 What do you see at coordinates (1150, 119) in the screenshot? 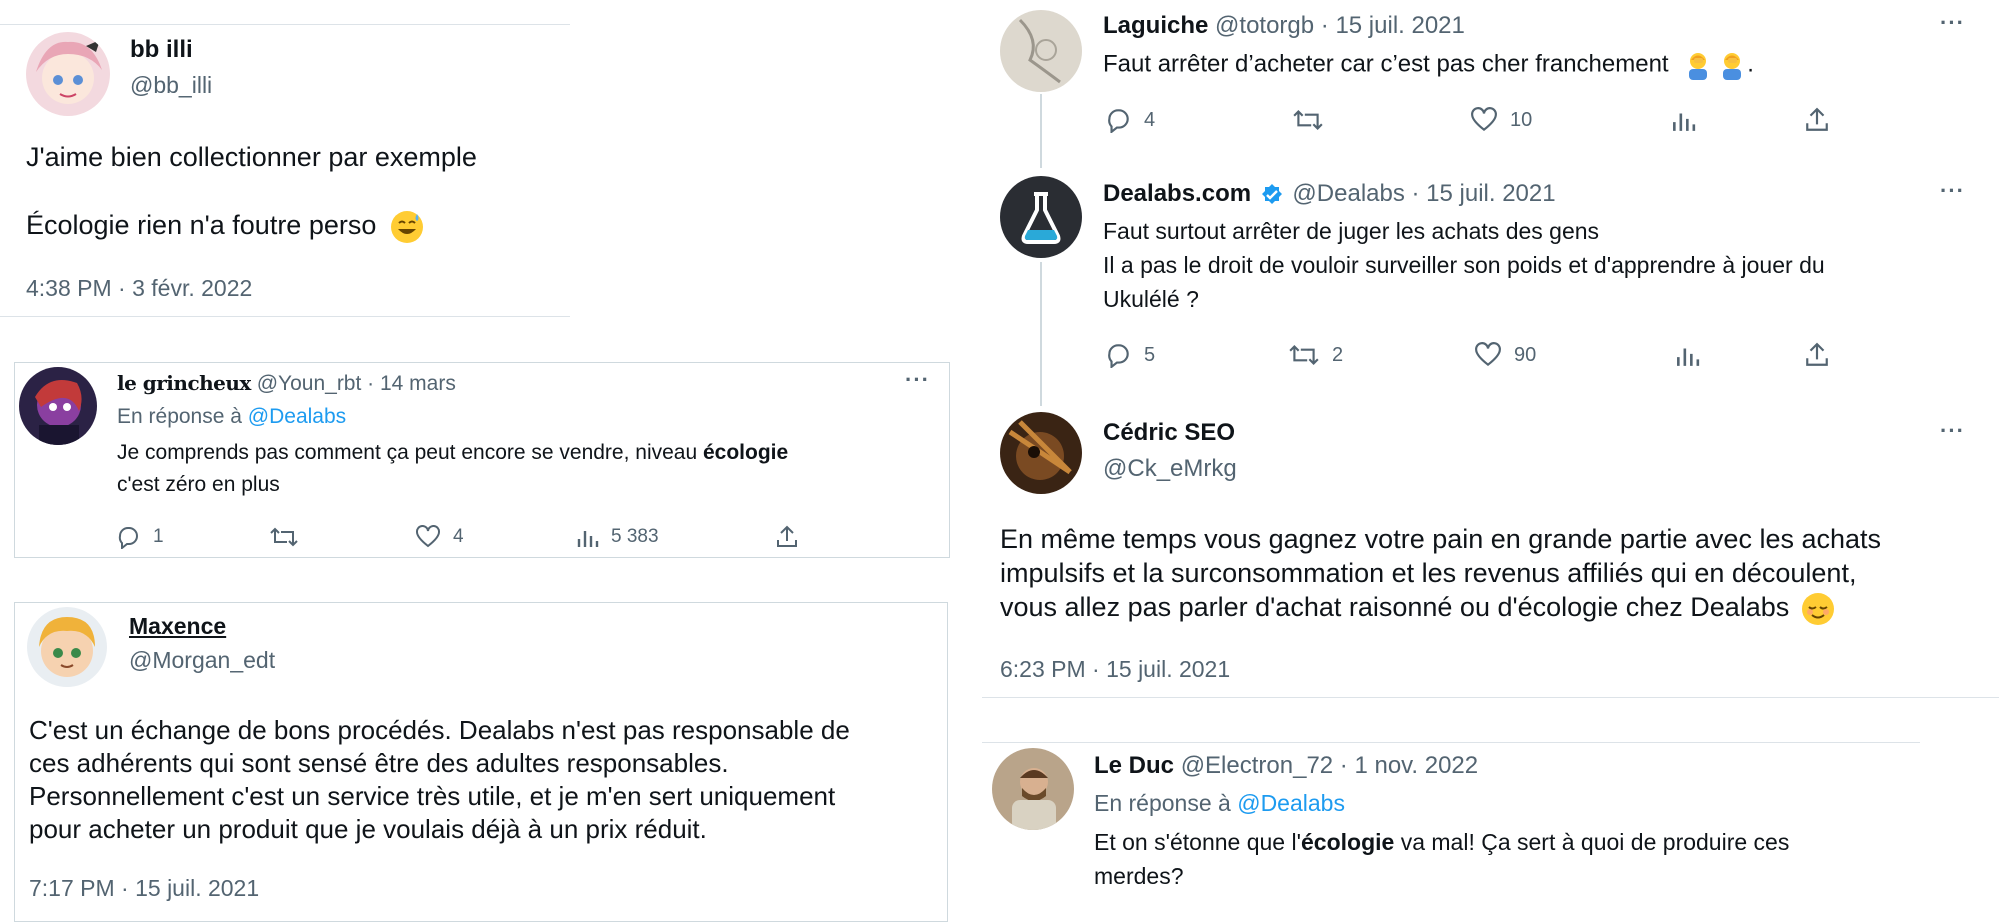
I see `reply-count: 4` at bounding box center [1150, 119].